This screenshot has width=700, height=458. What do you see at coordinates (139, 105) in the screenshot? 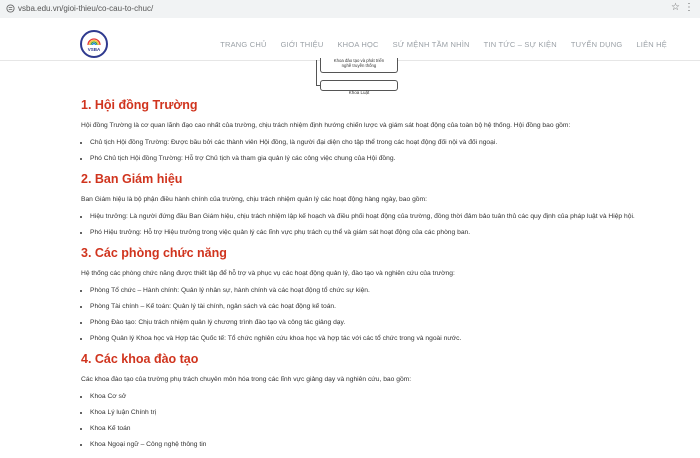
I see `section-title-hoi-dong: 1. Hội đồng Trường` at bounding box center [139, 105].